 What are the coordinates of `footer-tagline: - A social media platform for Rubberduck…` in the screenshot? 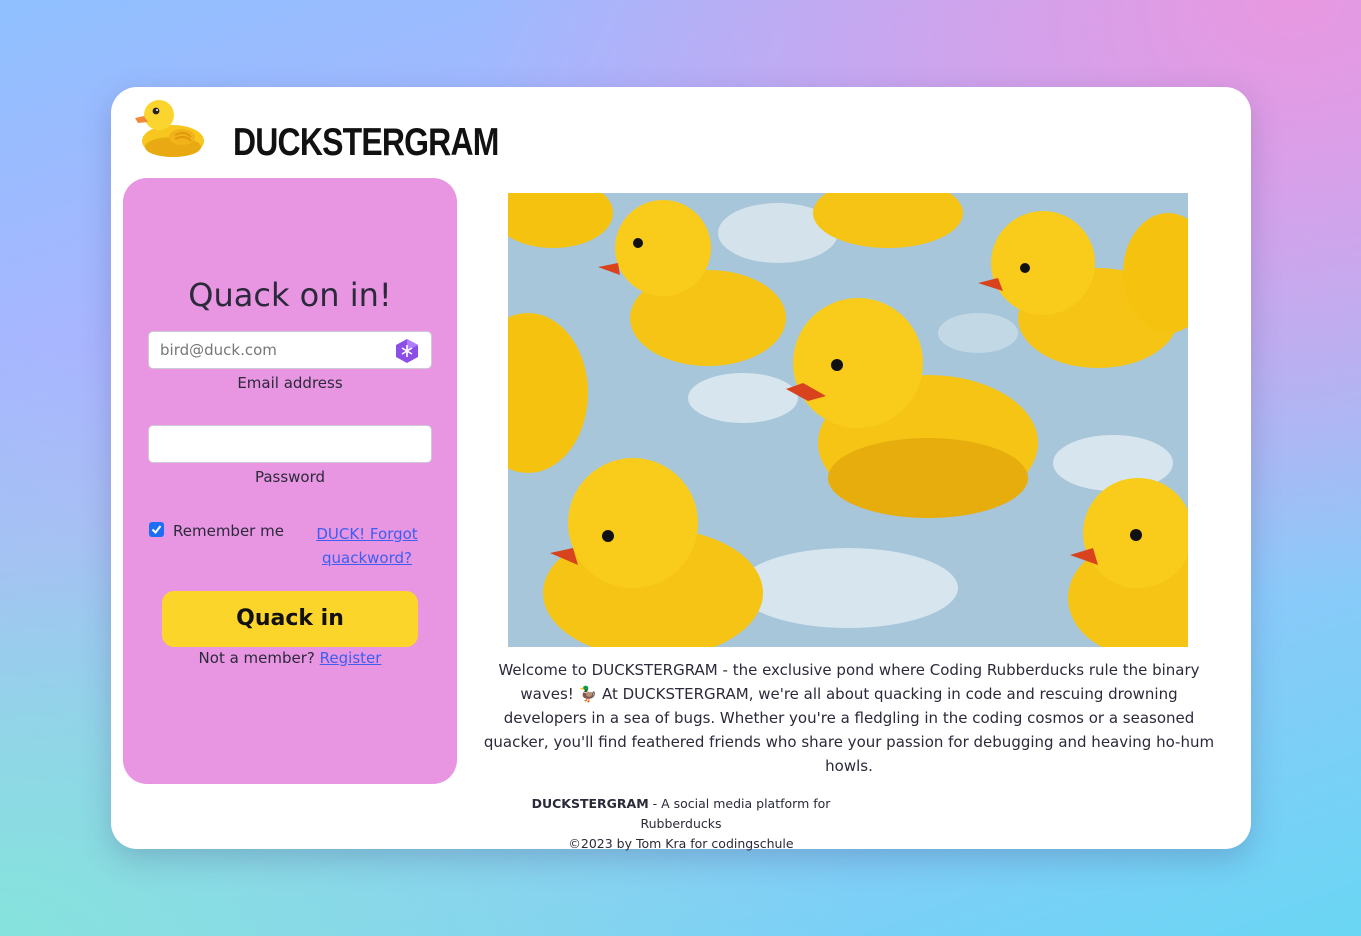 It's located at (735, 813).